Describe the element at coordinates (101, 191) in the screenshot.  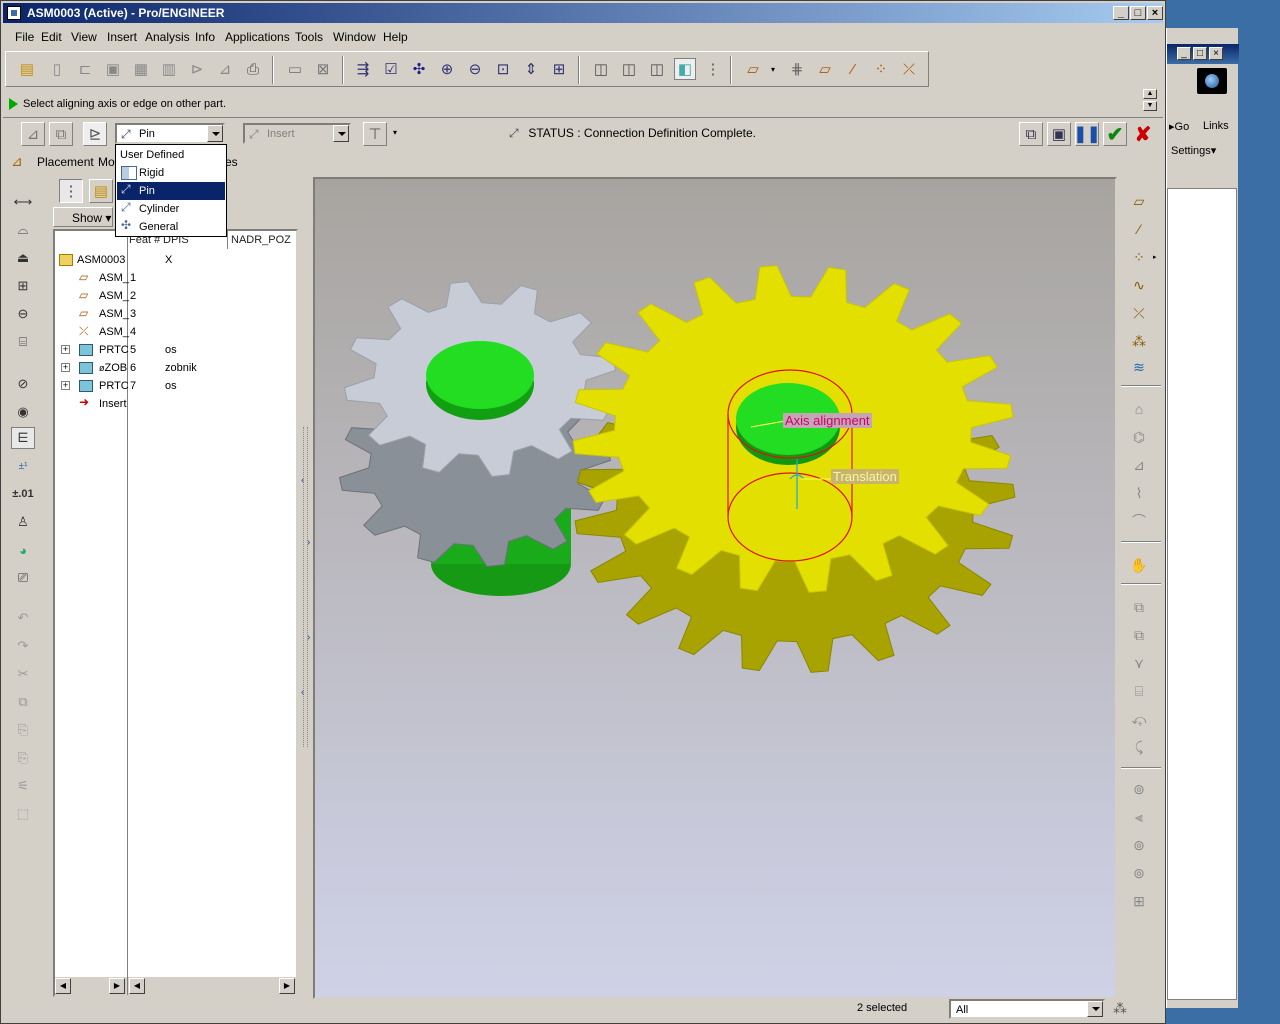
I see `folder-browser-icon: ▤` at that location.